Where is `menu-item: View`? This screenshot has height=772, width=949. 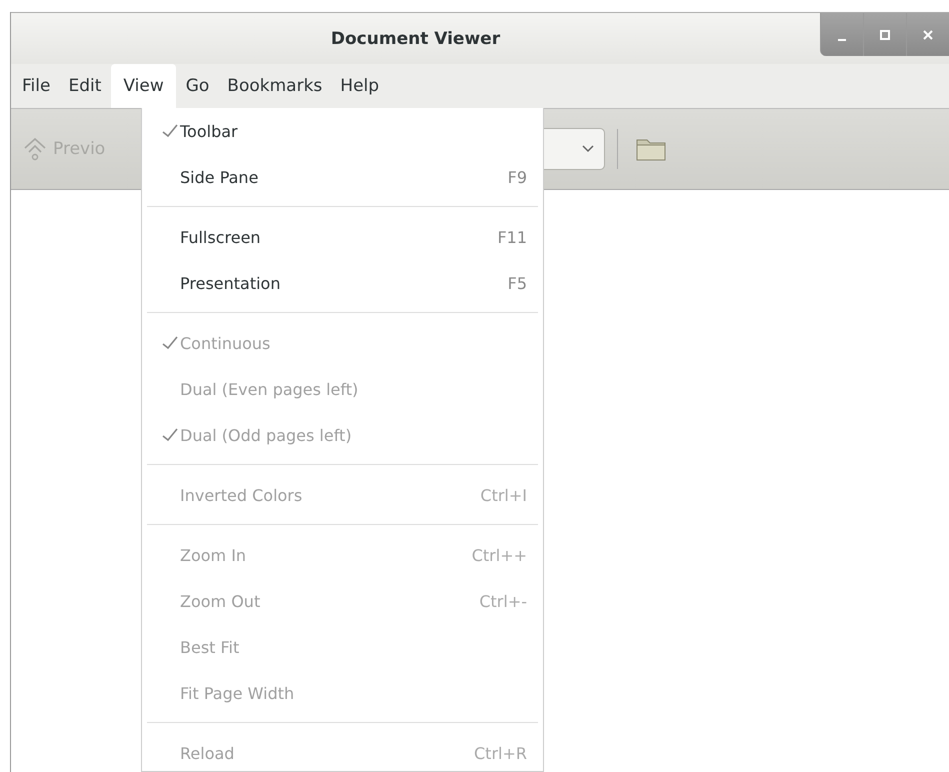 menu-item: View is located at coordinates (143, 86).